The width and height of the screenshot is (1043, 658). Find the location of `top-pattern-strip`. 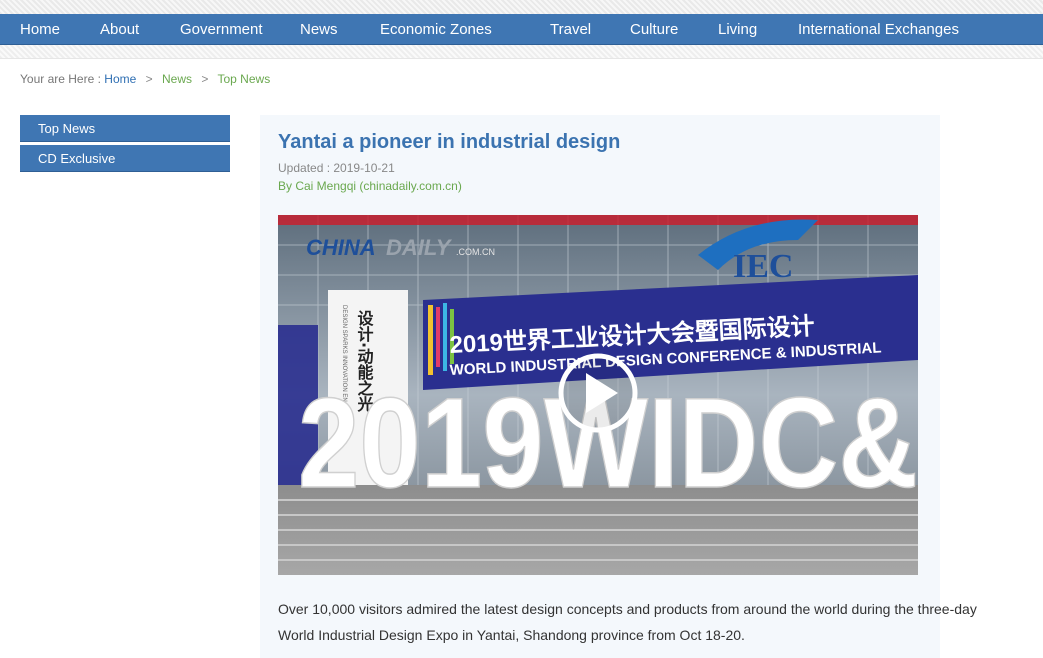

top-pattern-strip is located at coordinates (521, 7).